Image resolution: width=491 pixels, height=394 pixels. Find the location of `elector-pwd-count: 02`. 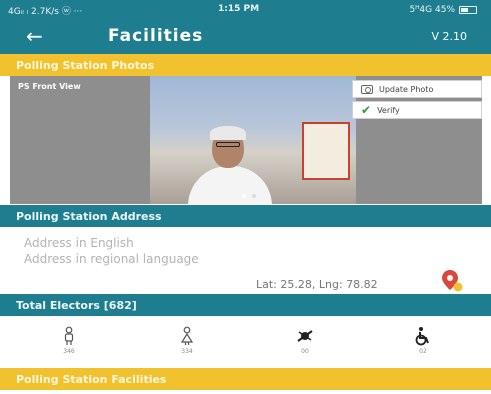

elector-pwd-count: 02 is located at coordinates (423, 351).